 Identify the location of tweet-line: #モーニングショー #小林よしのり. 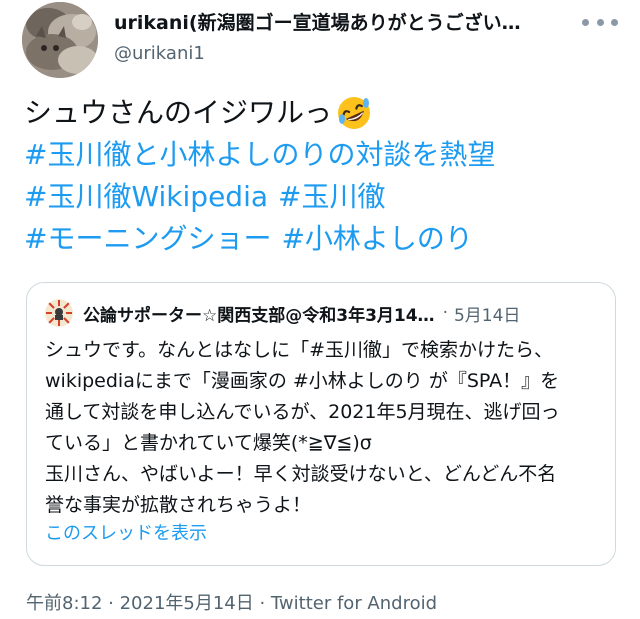
(324, 239).